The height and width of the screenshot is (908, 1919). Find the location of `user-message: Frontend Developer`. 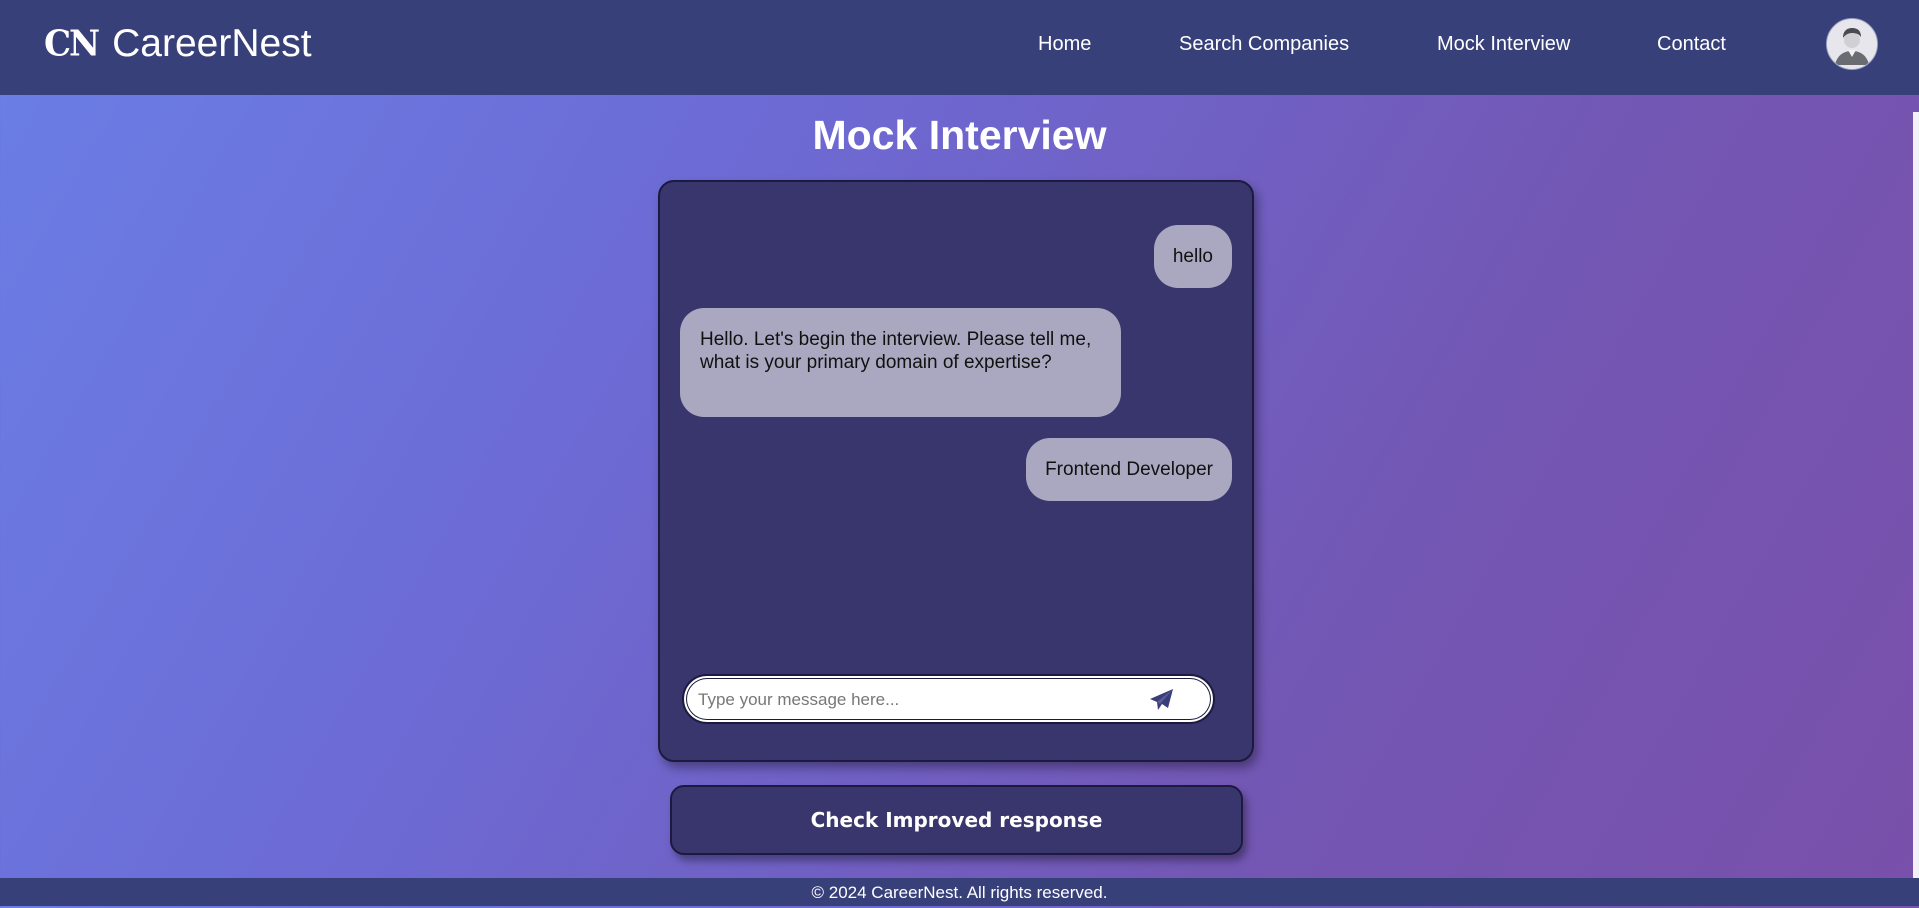

user-message: Frontend Developer is located at coordinates (1129, 469).